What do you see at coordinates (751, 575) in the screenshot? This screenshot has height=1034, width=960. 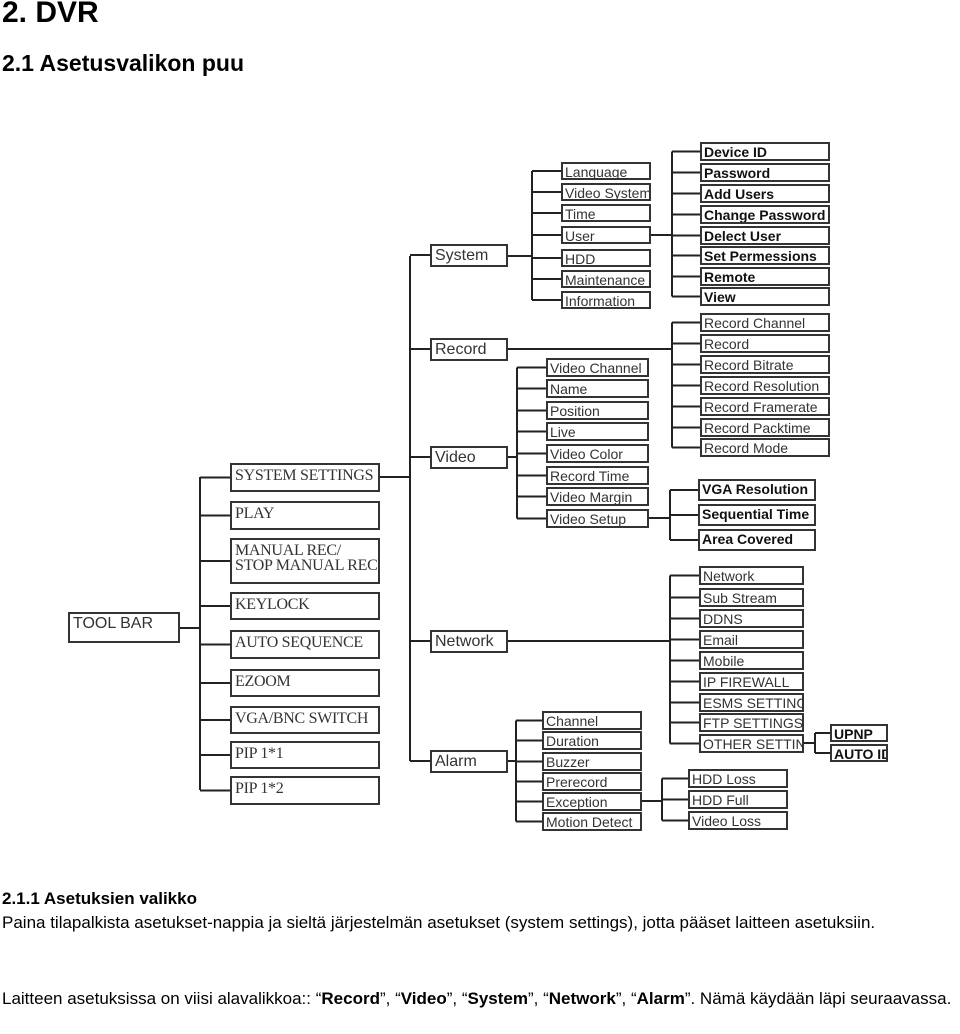 I see `menu-node-tree-network-0: Network` at bounding box center [751, 575].